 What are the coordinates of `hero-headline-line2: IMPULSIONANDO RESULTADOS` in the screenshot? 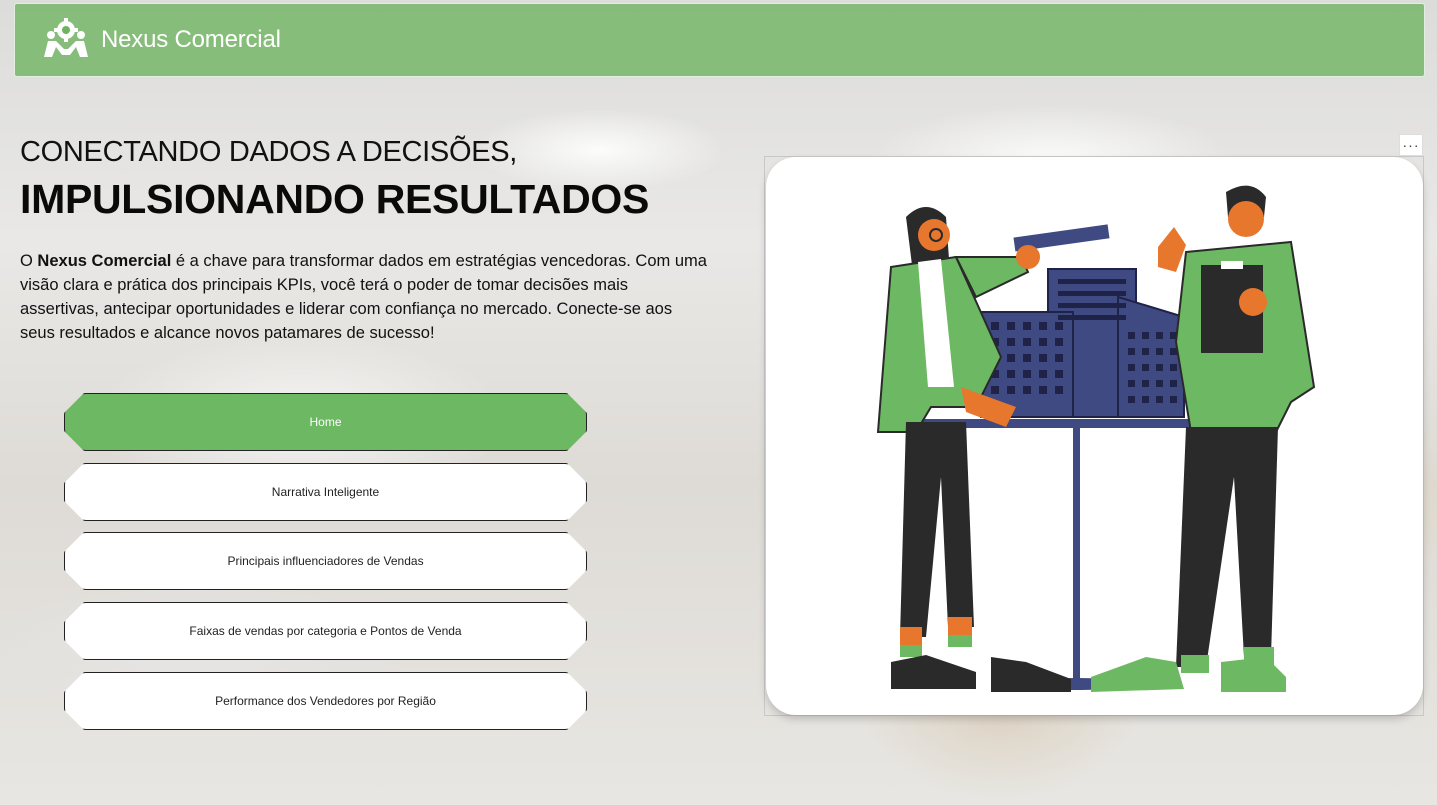 It's located at (335, 199).